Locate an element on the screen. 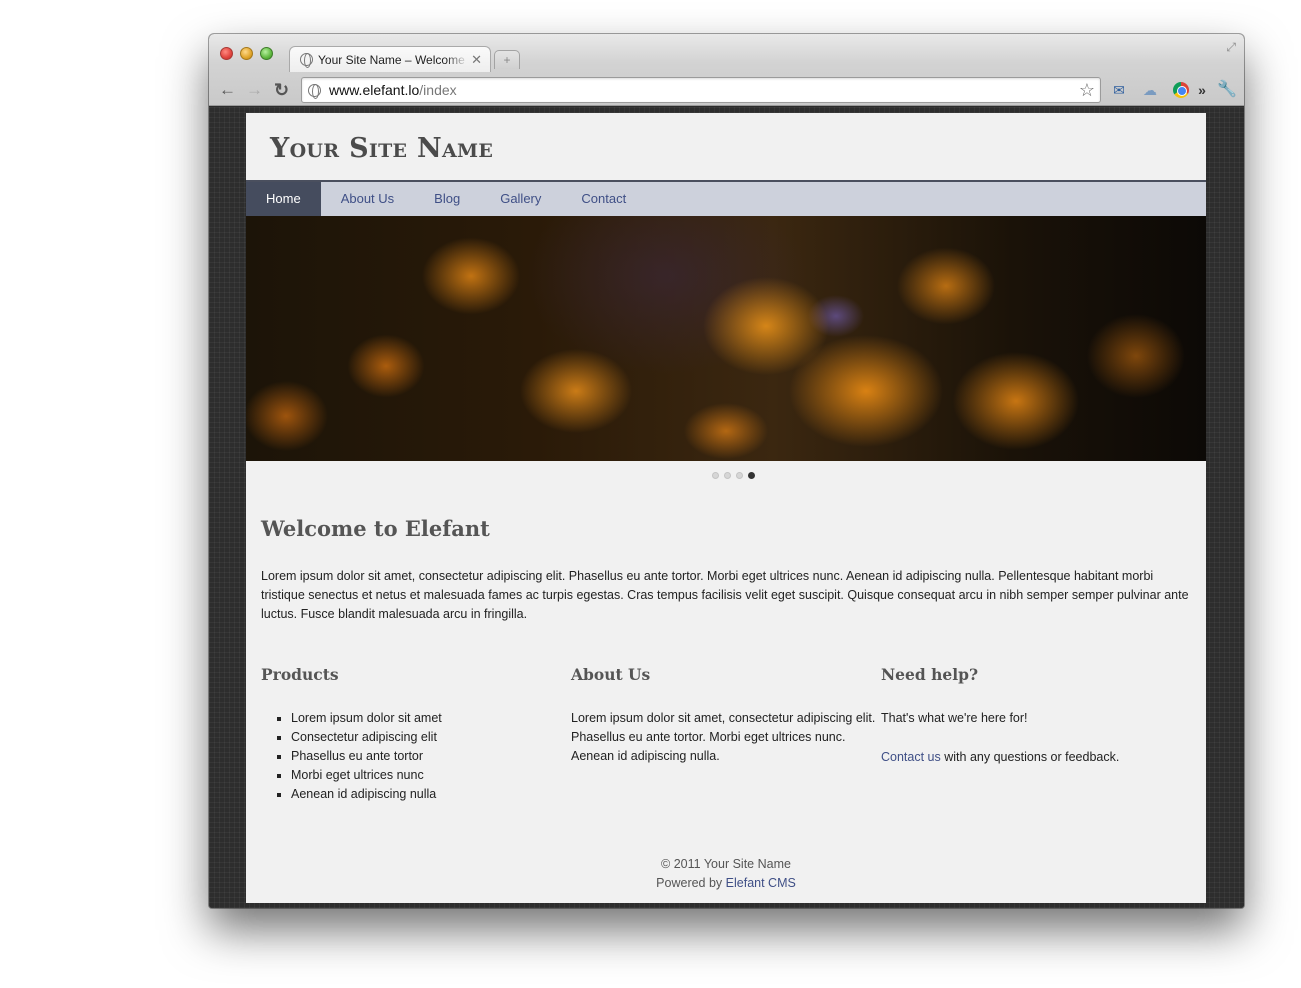  browser-toolbar: ← → ↻ www.elefant.lo/index ☆ ✉ ☁ » 🔧 is located at coordinates (726, 90).